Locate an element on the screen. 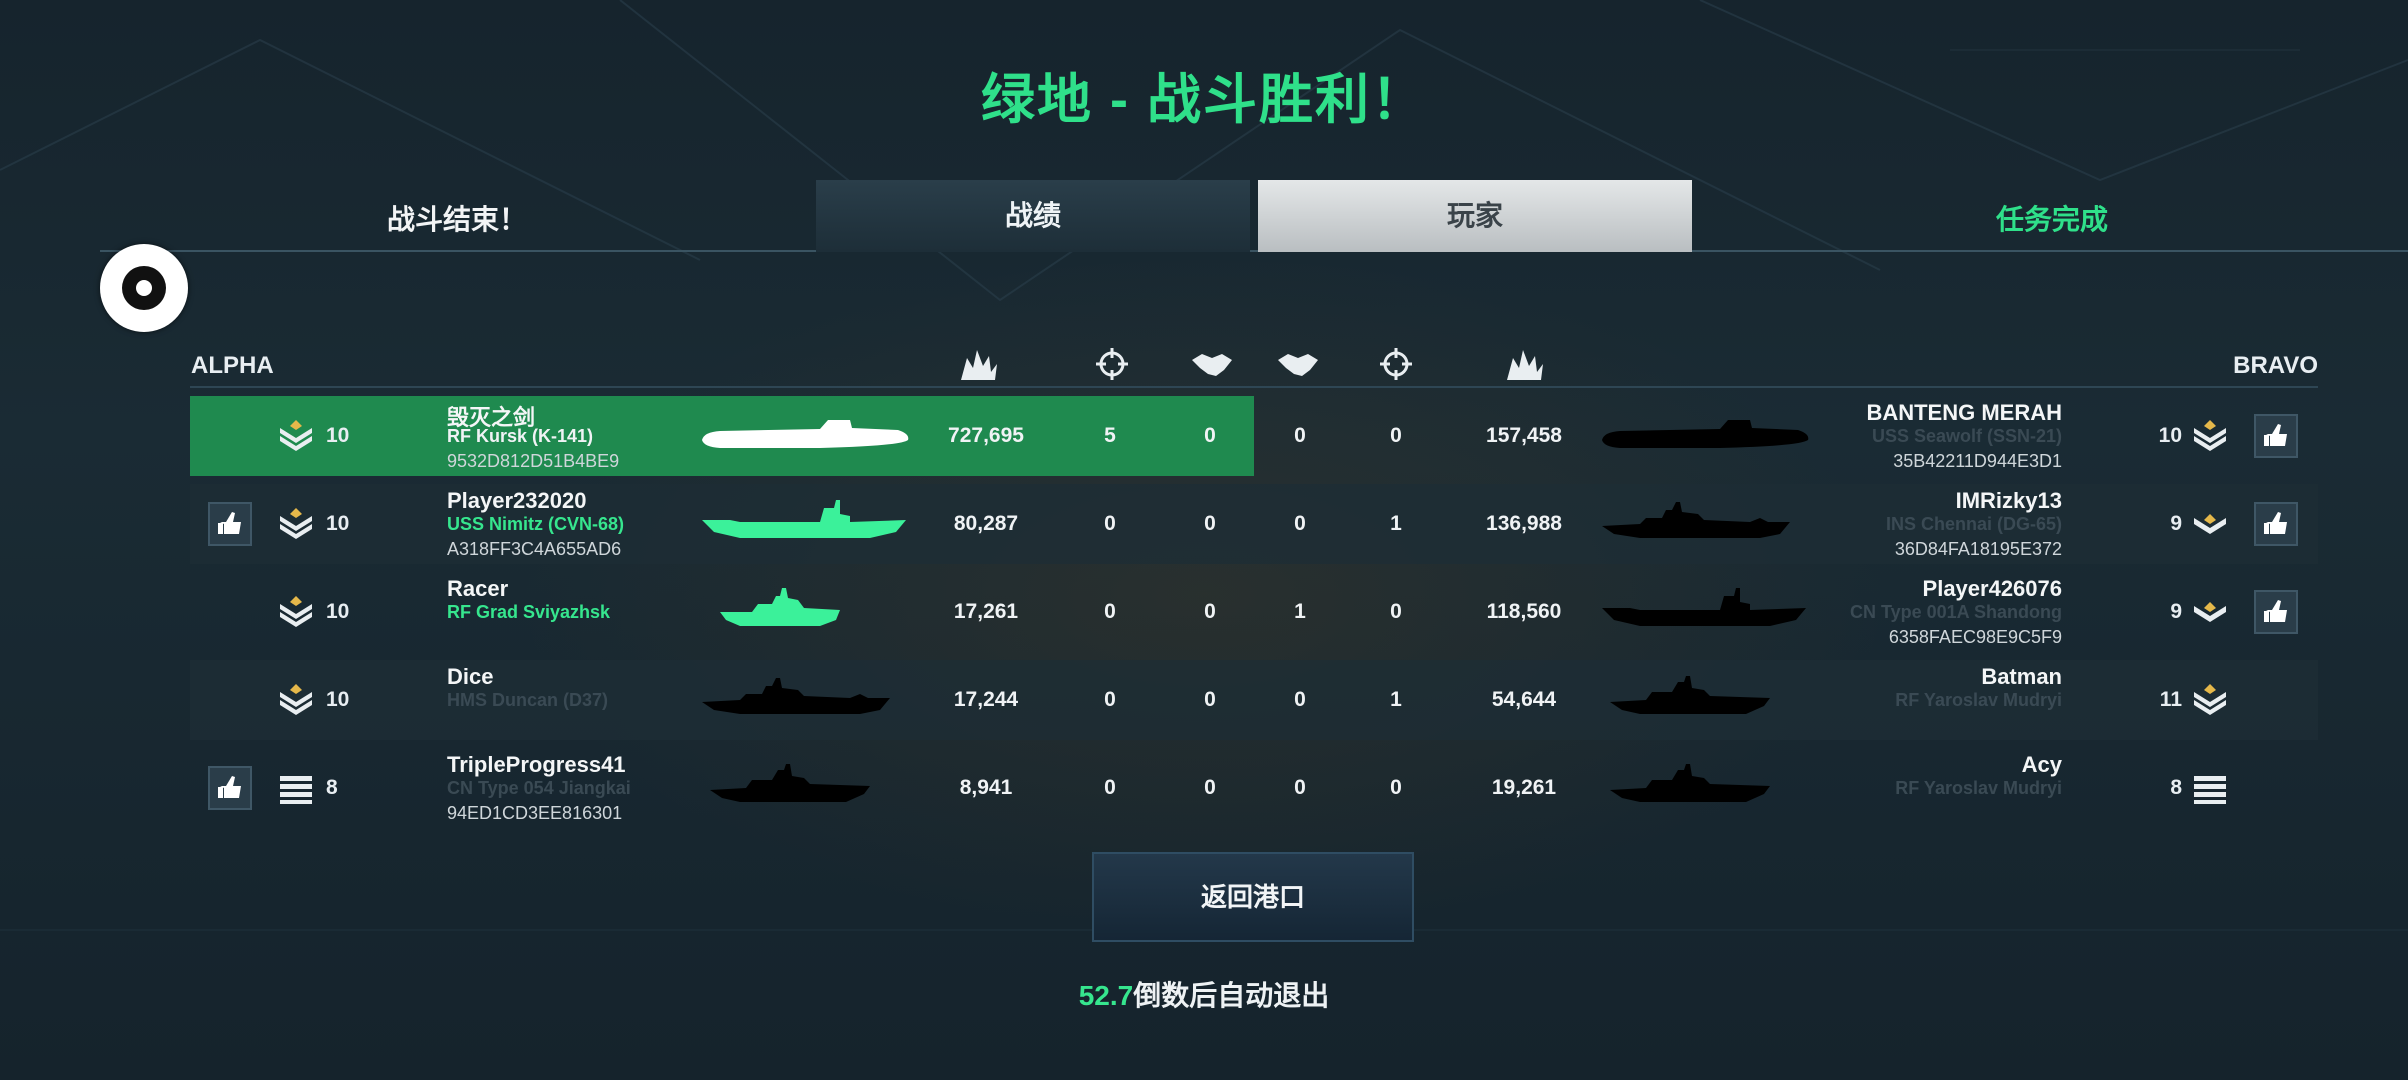 This screenshot has width=2408, height=1080. corvette-silhouette-icon is located at coordinates (780, 607).